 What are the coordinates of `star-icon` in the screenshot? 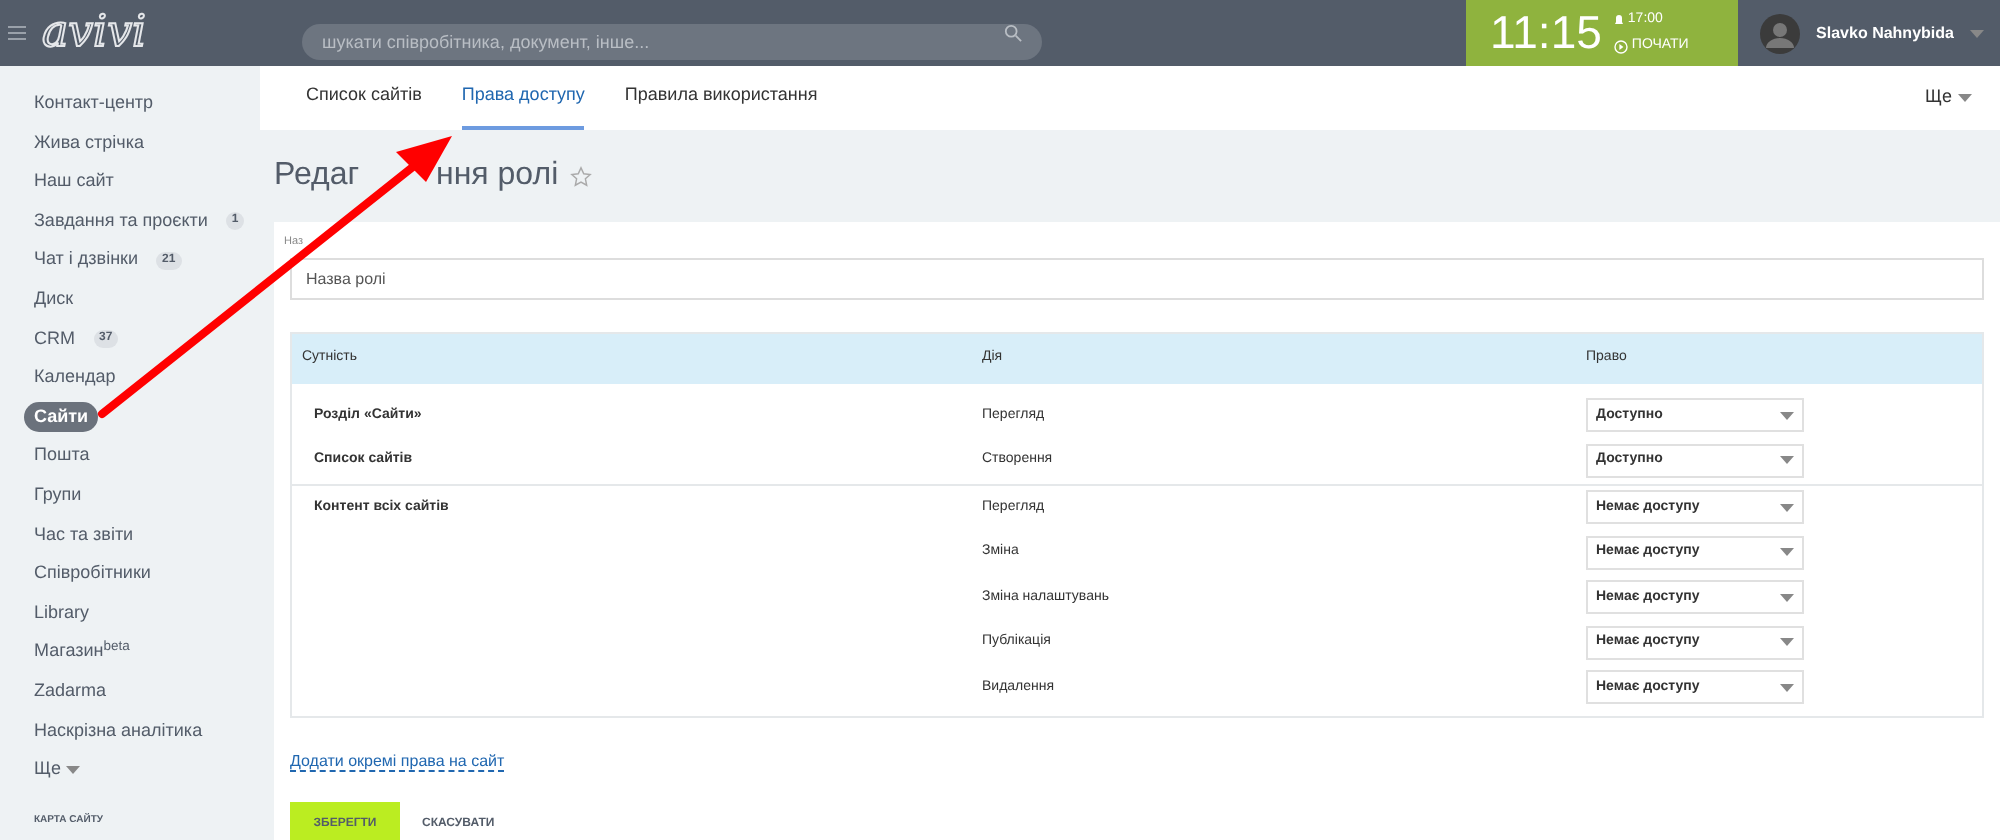 It's located at (581, 176).